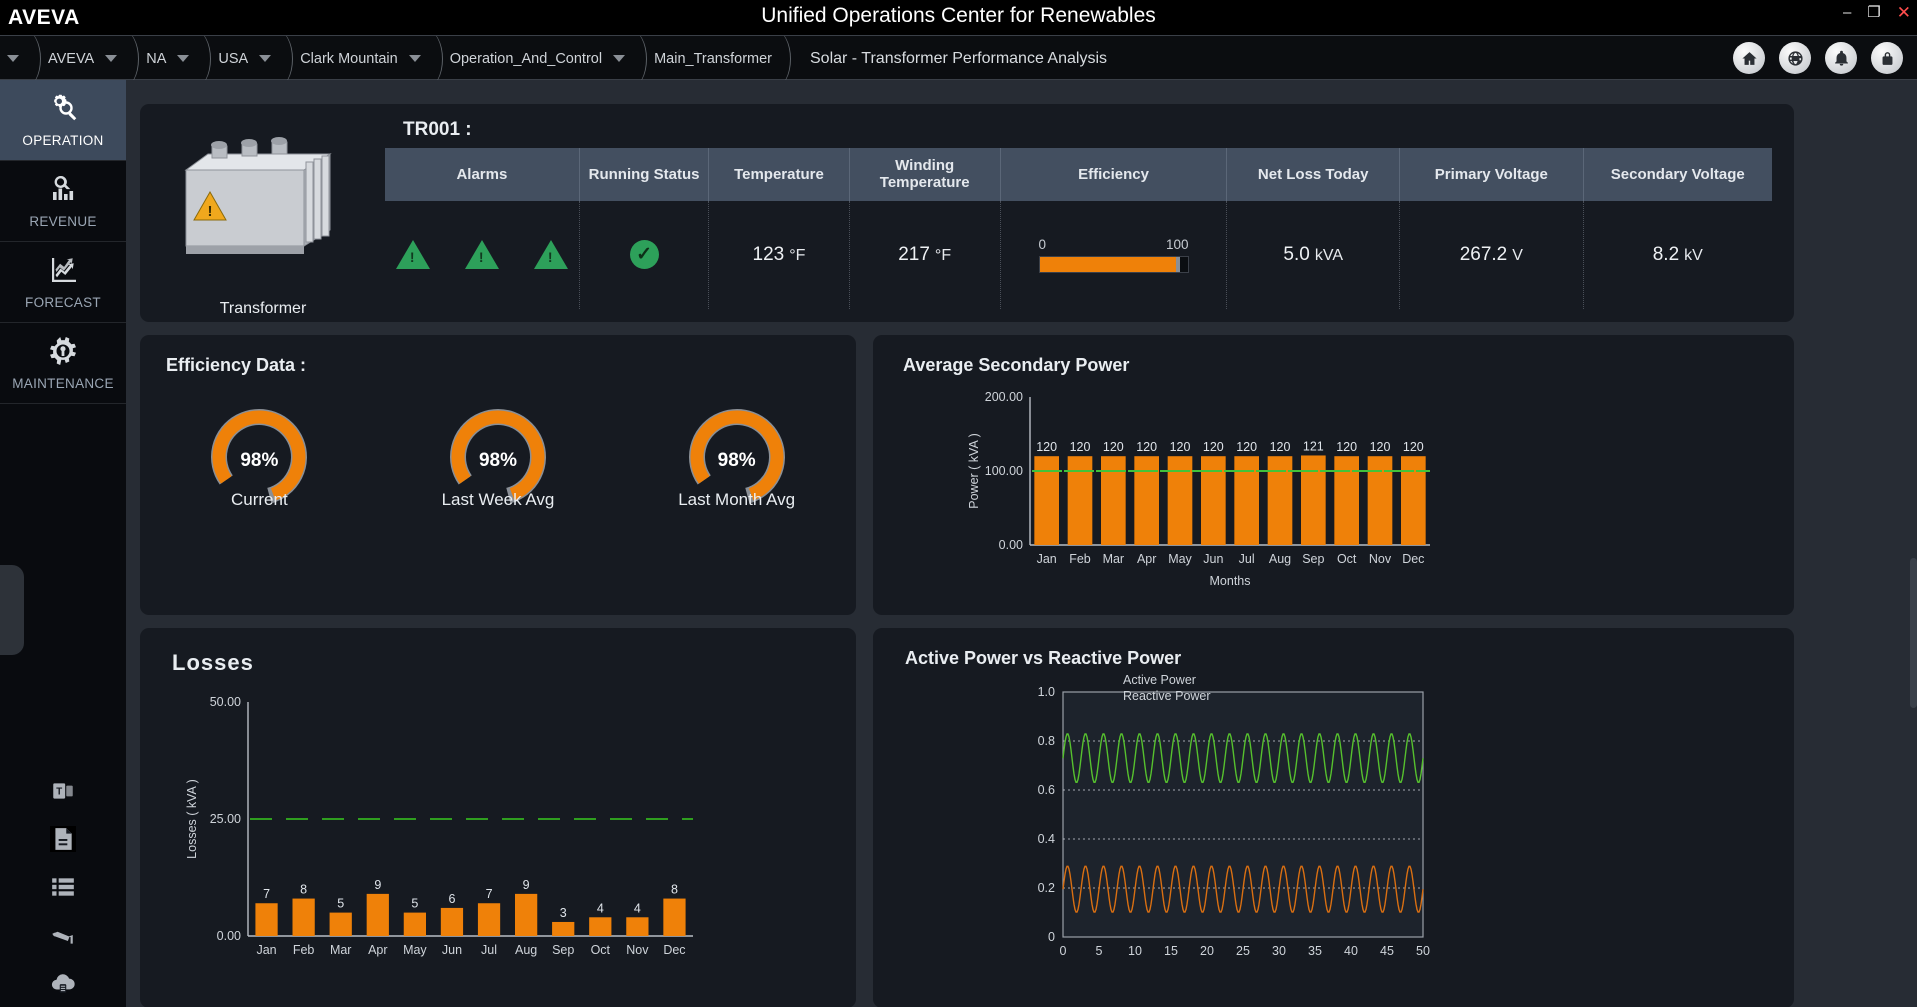  Describe the element at coordinates (1047, 559) in the screenshot. I see `svg-text: Jan` at that location.